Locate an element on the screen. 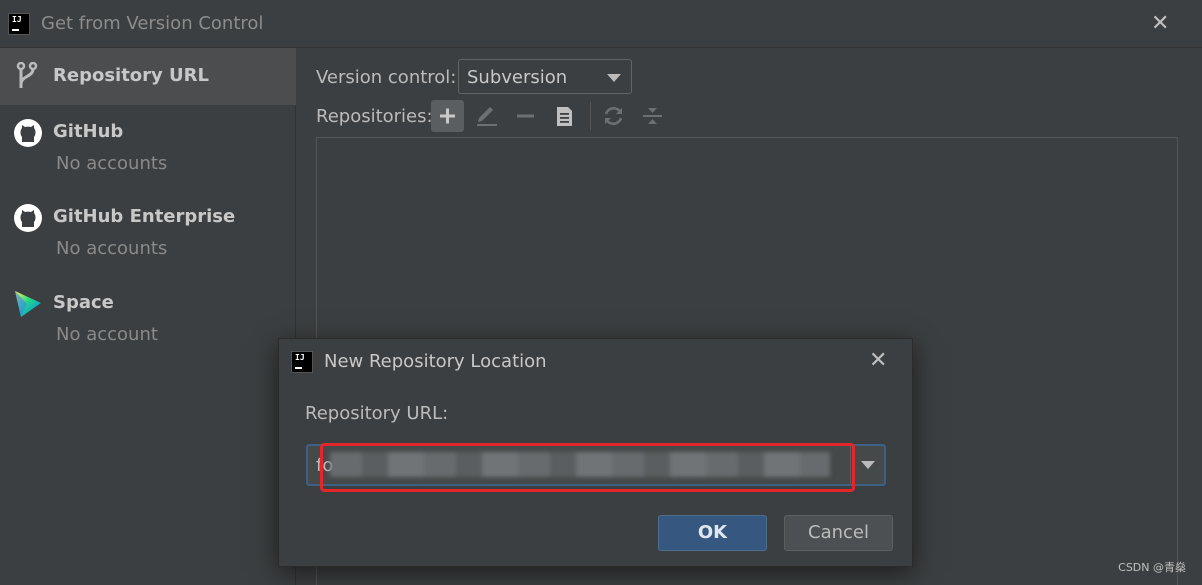  title-bar: IJ Get from Version Control ✕ is located at coordinates (601, 24).